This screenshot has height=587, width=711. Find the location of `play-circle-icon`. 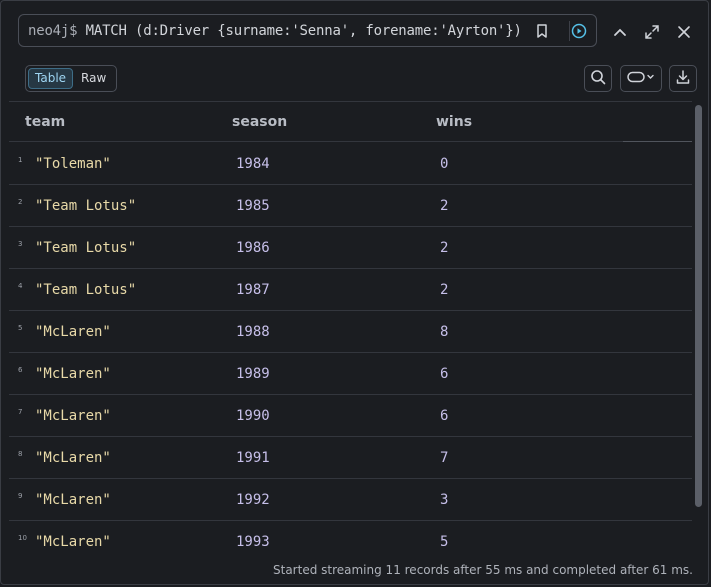

play-circle-icon is located at coordinates (579, 31).